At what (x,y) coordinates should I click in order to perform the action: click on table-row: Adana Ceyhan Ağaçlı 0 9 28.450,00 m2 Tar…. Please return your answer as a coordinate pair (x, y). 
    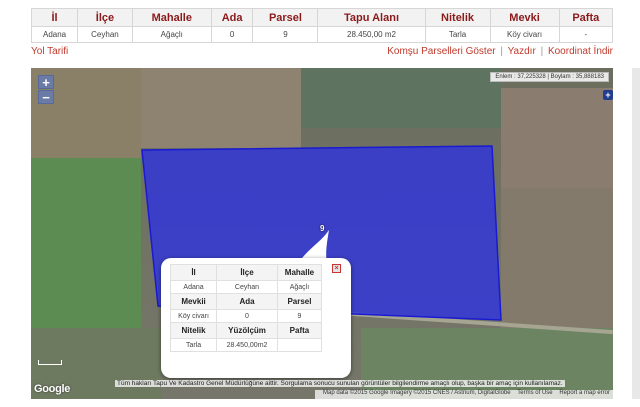
    Looking at the image, I should click on (322, 34).